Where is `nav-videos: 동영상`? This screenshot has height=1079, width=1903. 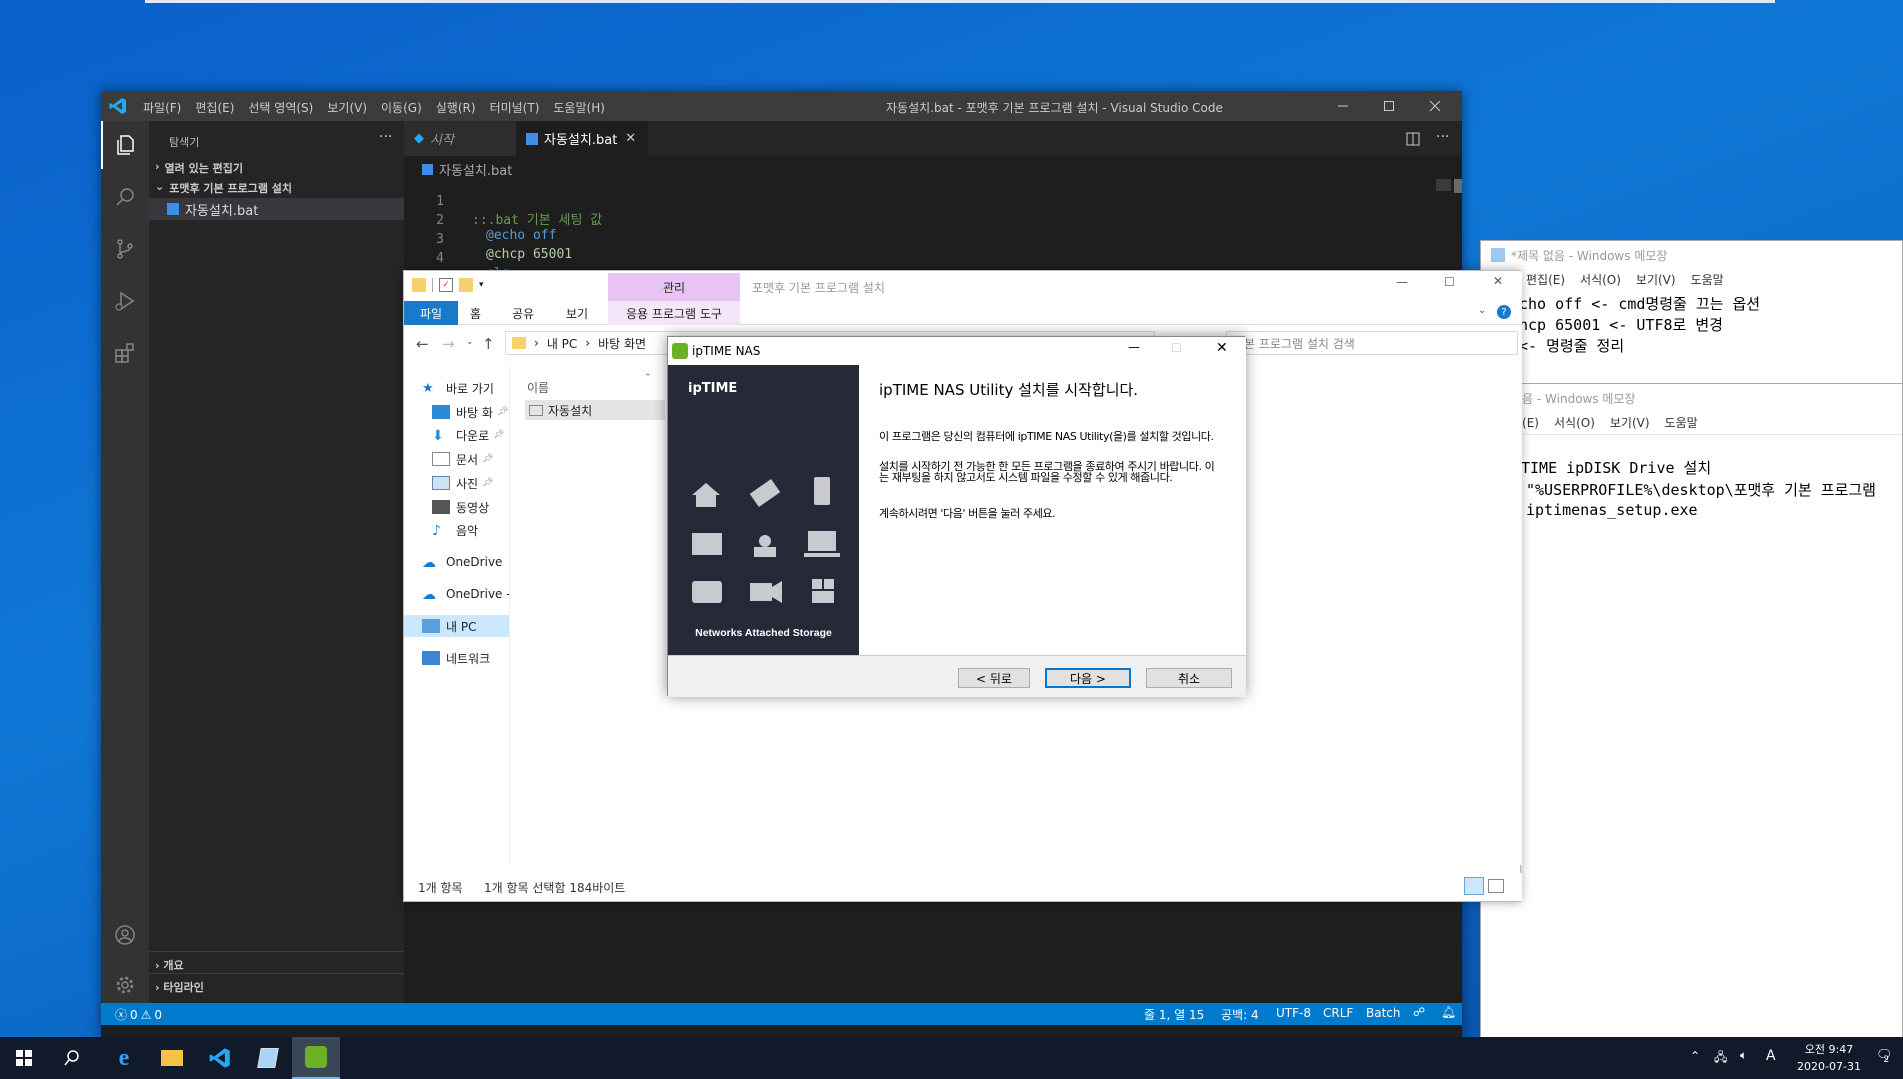 nav-videos: 동영상 is located at coordinates (460, 507).